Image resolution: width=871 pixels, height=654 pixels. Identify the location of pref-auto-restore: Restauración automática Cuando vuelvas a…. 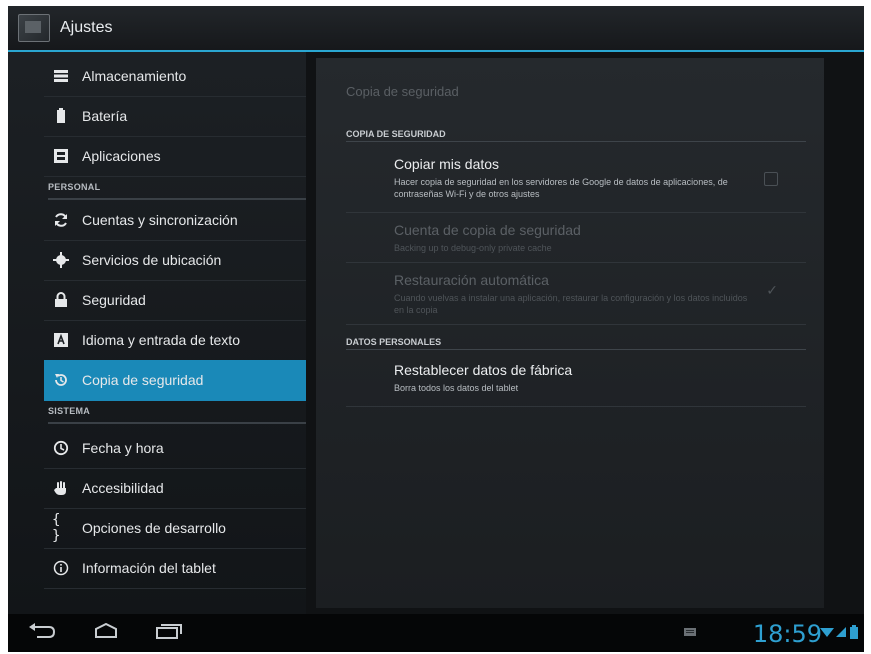
(576, 293).